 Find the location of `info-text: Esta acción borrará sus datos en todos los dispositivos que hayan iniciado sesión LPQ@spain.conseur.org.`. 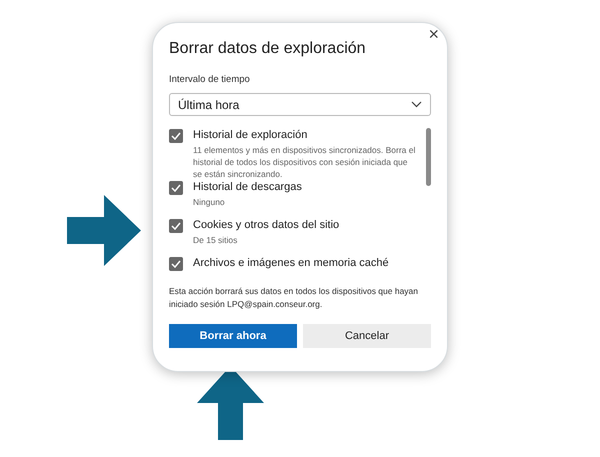

info-text: Esta acción borrará sus datos en todos los dispositivos que hayan iniciado sesión LPQ@spain.conseur.org. is located at coordinates (294, 298).